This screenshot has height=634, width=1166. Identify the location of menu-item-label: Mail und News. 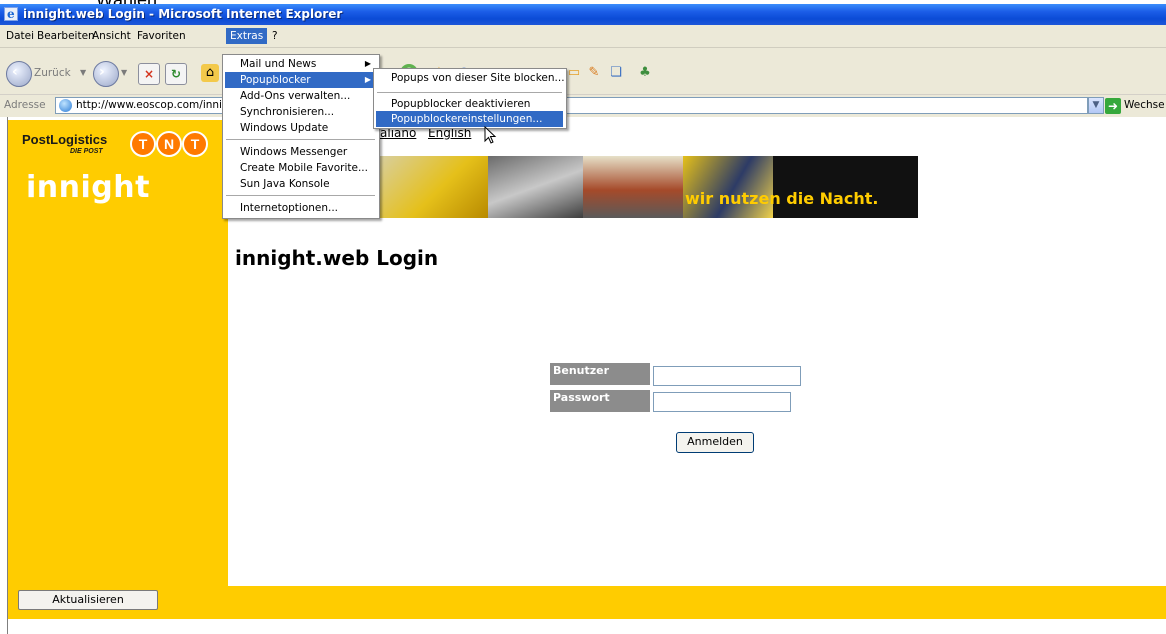
(278, 64).